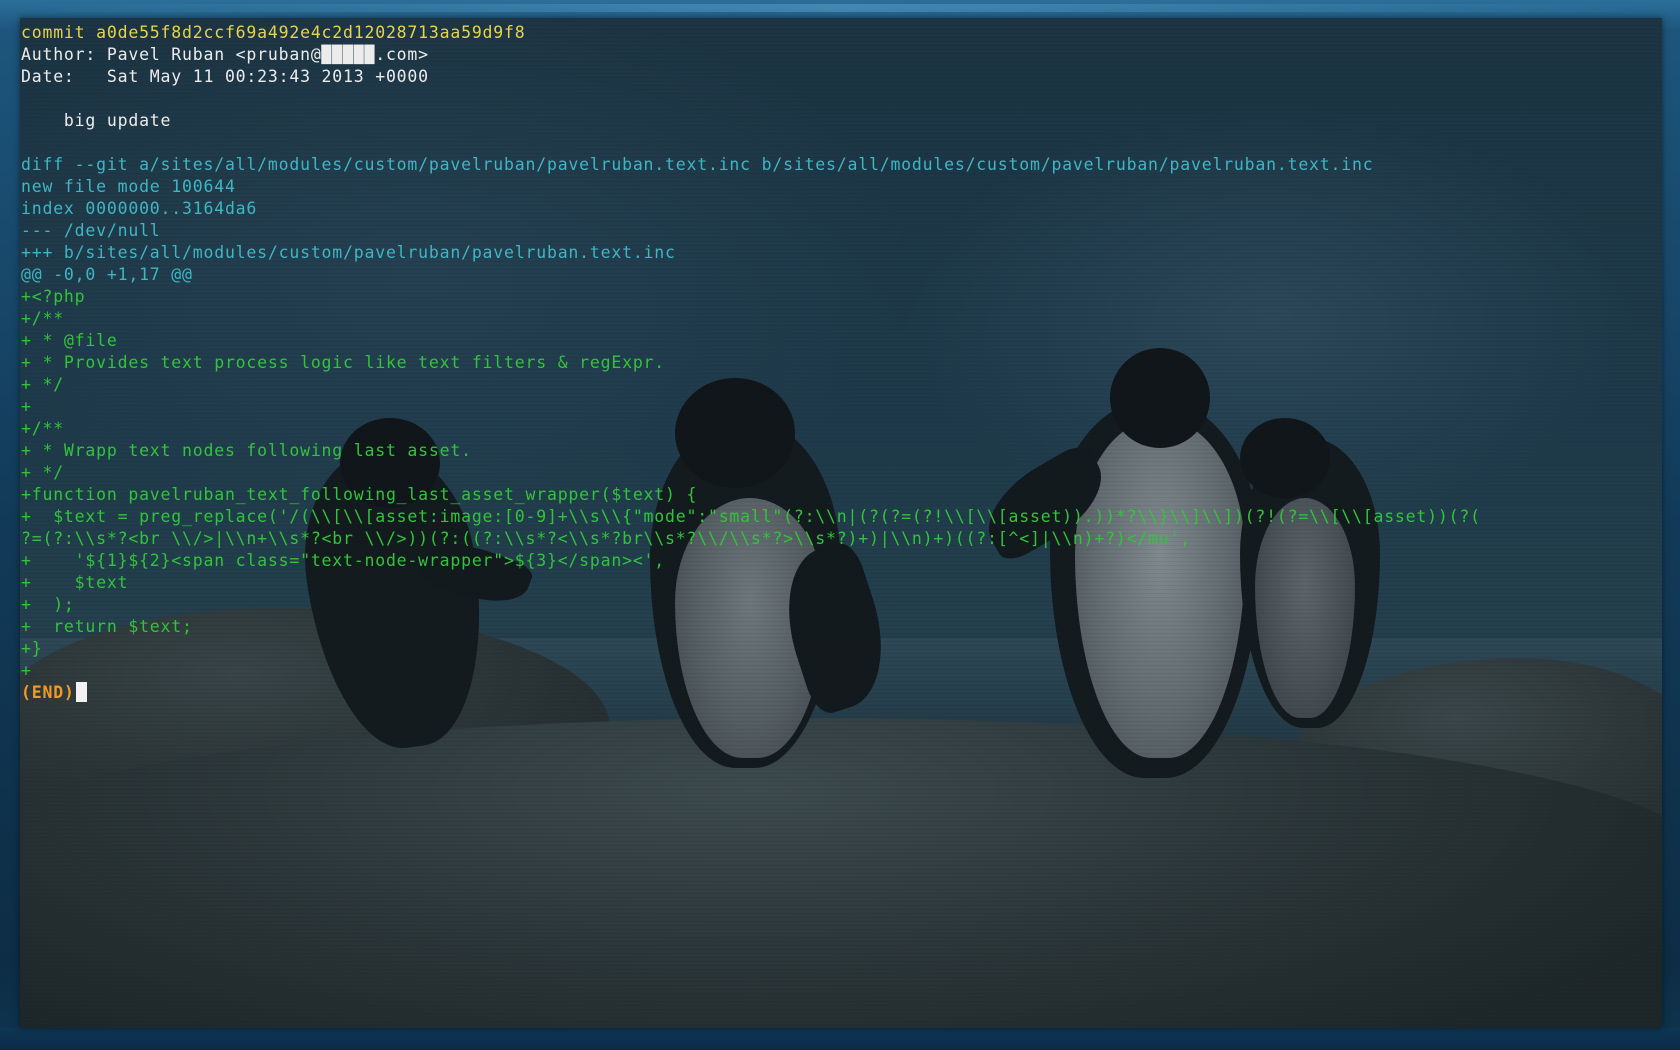 The height and width of the screenshot is (1050, 1680). Describe the element at coordinates (32, 648) in the screenshot. I see `terminal-line: +}` at that location.